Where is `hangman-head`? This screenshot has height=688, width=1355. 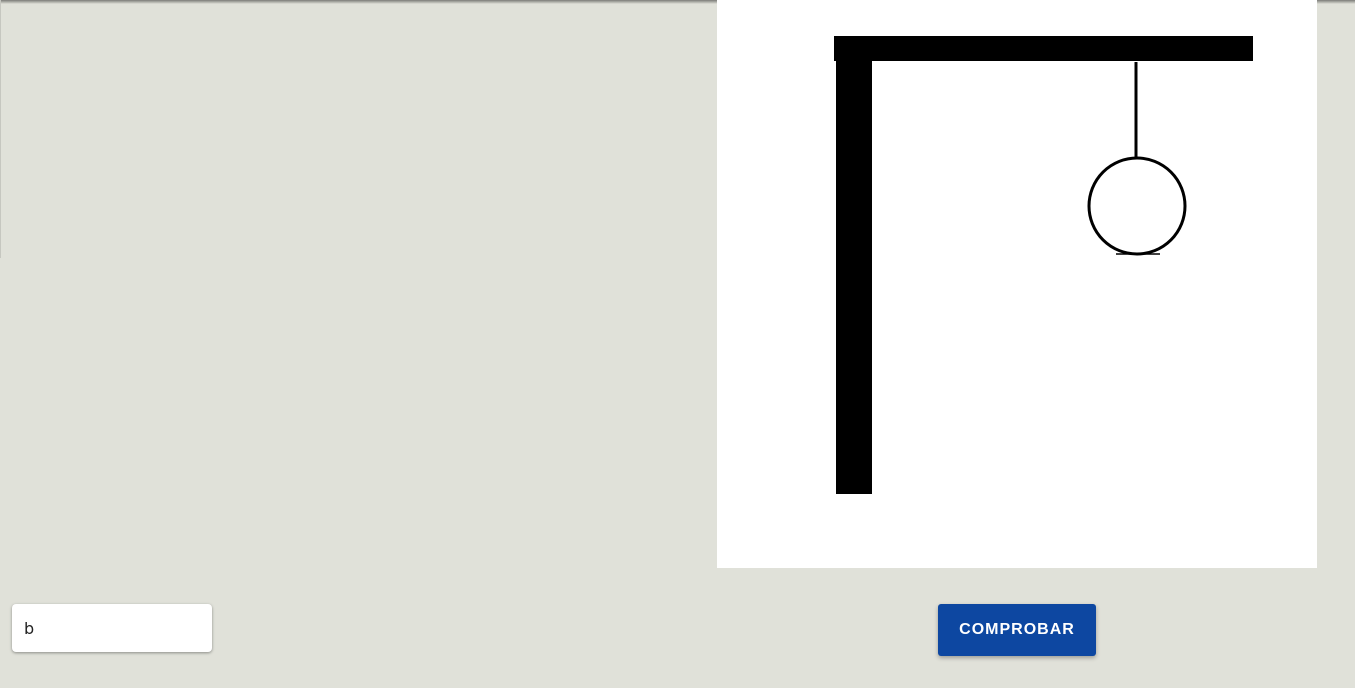
hangman-head is located at coordinates (1137, 206).